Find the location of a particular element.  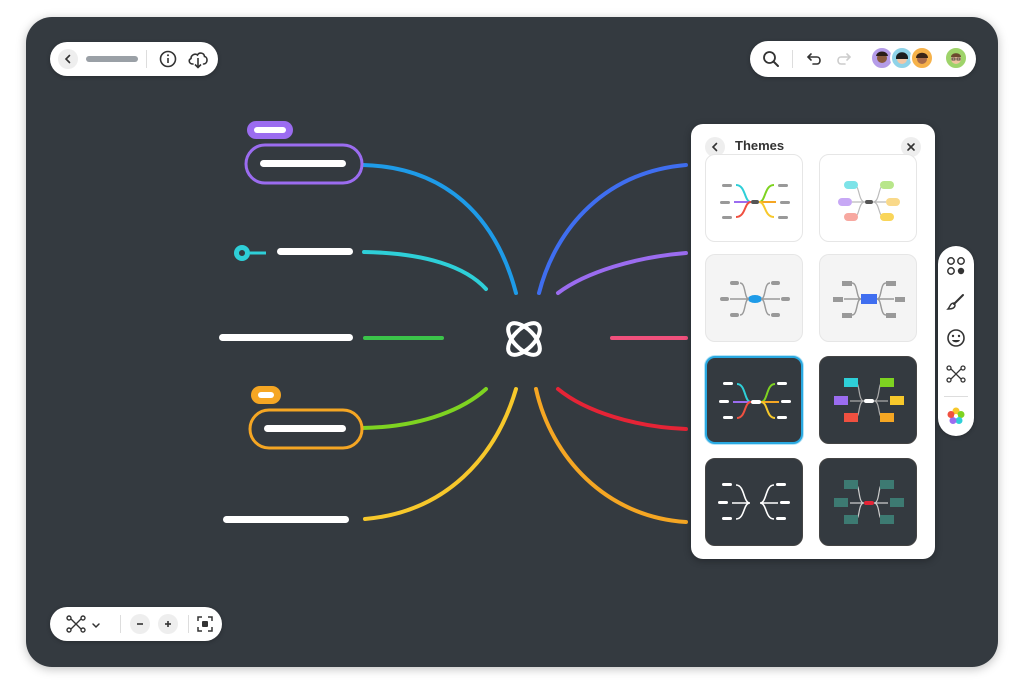

fit-screen-icon is located at coordinates (205, 626).